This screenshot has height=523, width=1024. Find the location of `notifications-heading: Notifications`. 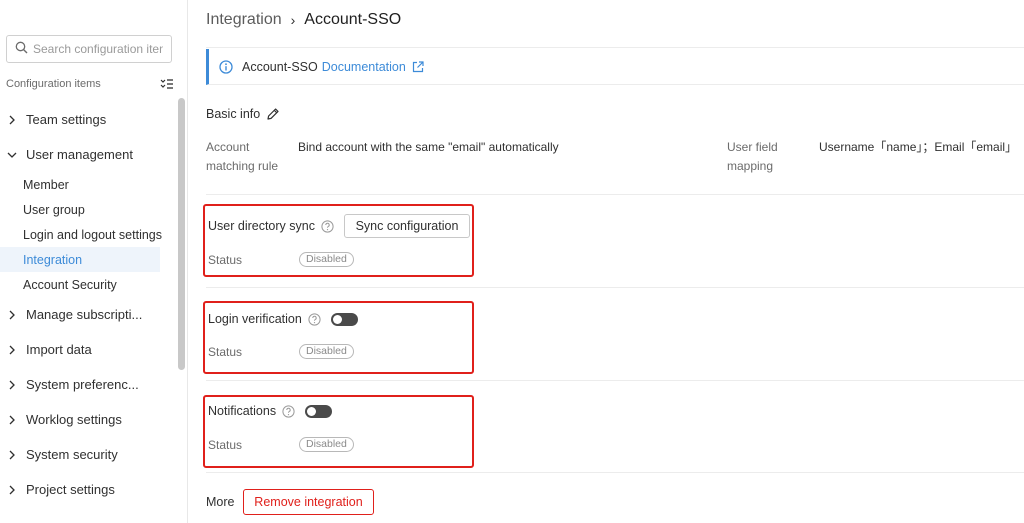

notifications-heading: Notifications is located at coordinates (270, 411).